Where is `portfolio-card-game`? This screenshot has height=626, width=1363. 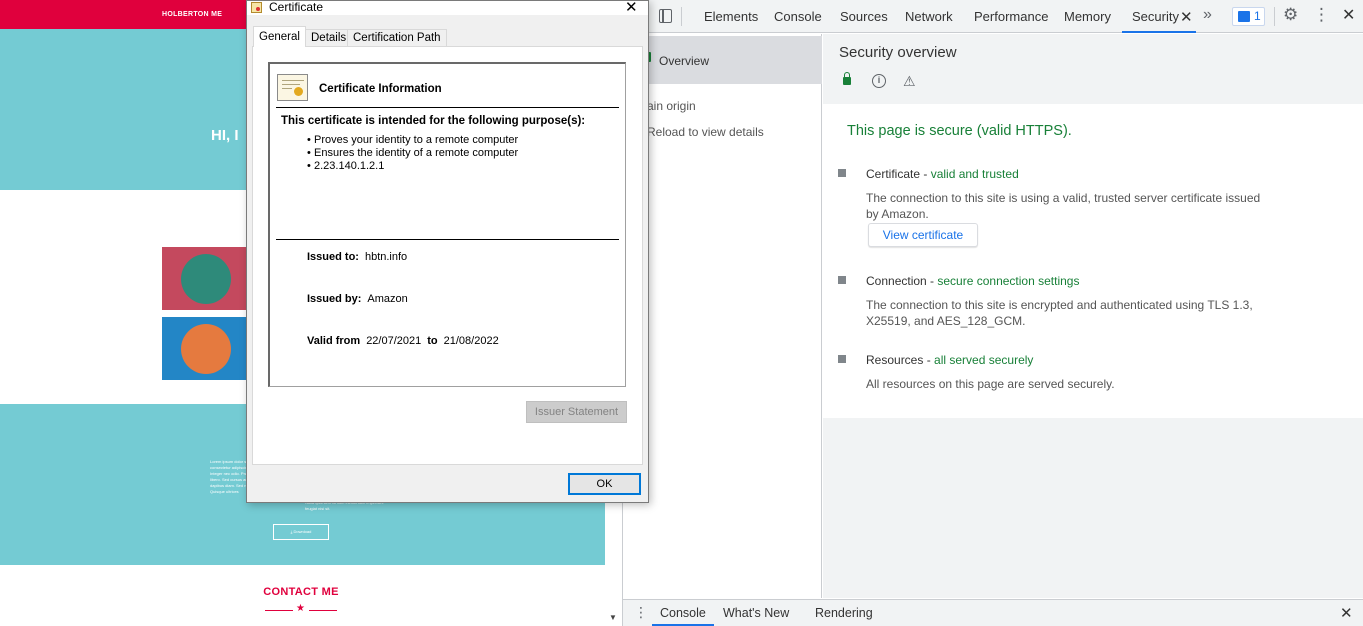
portfolio-card-game is located at coordinates (205, 348).